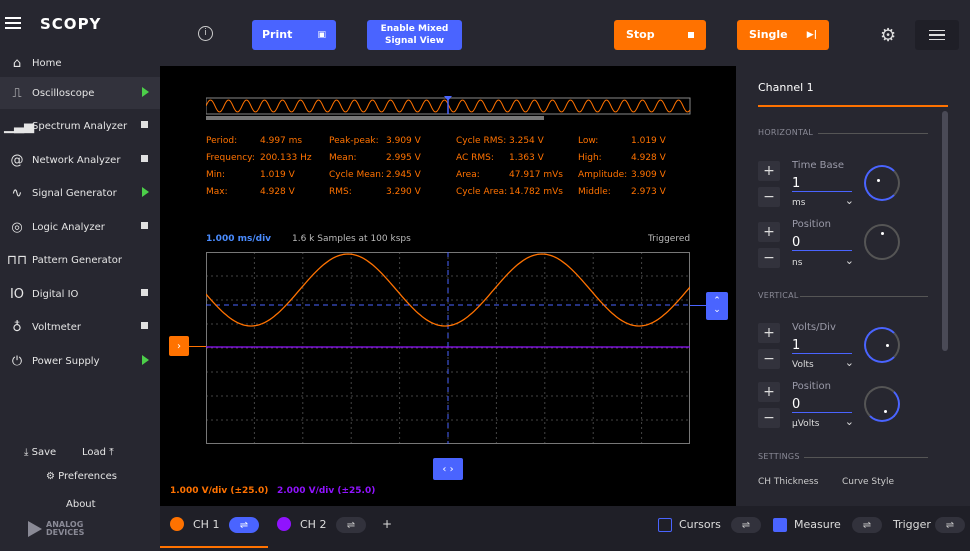  I want to click on sidebar-item-home: ⌂ Home, so click(80, 63).